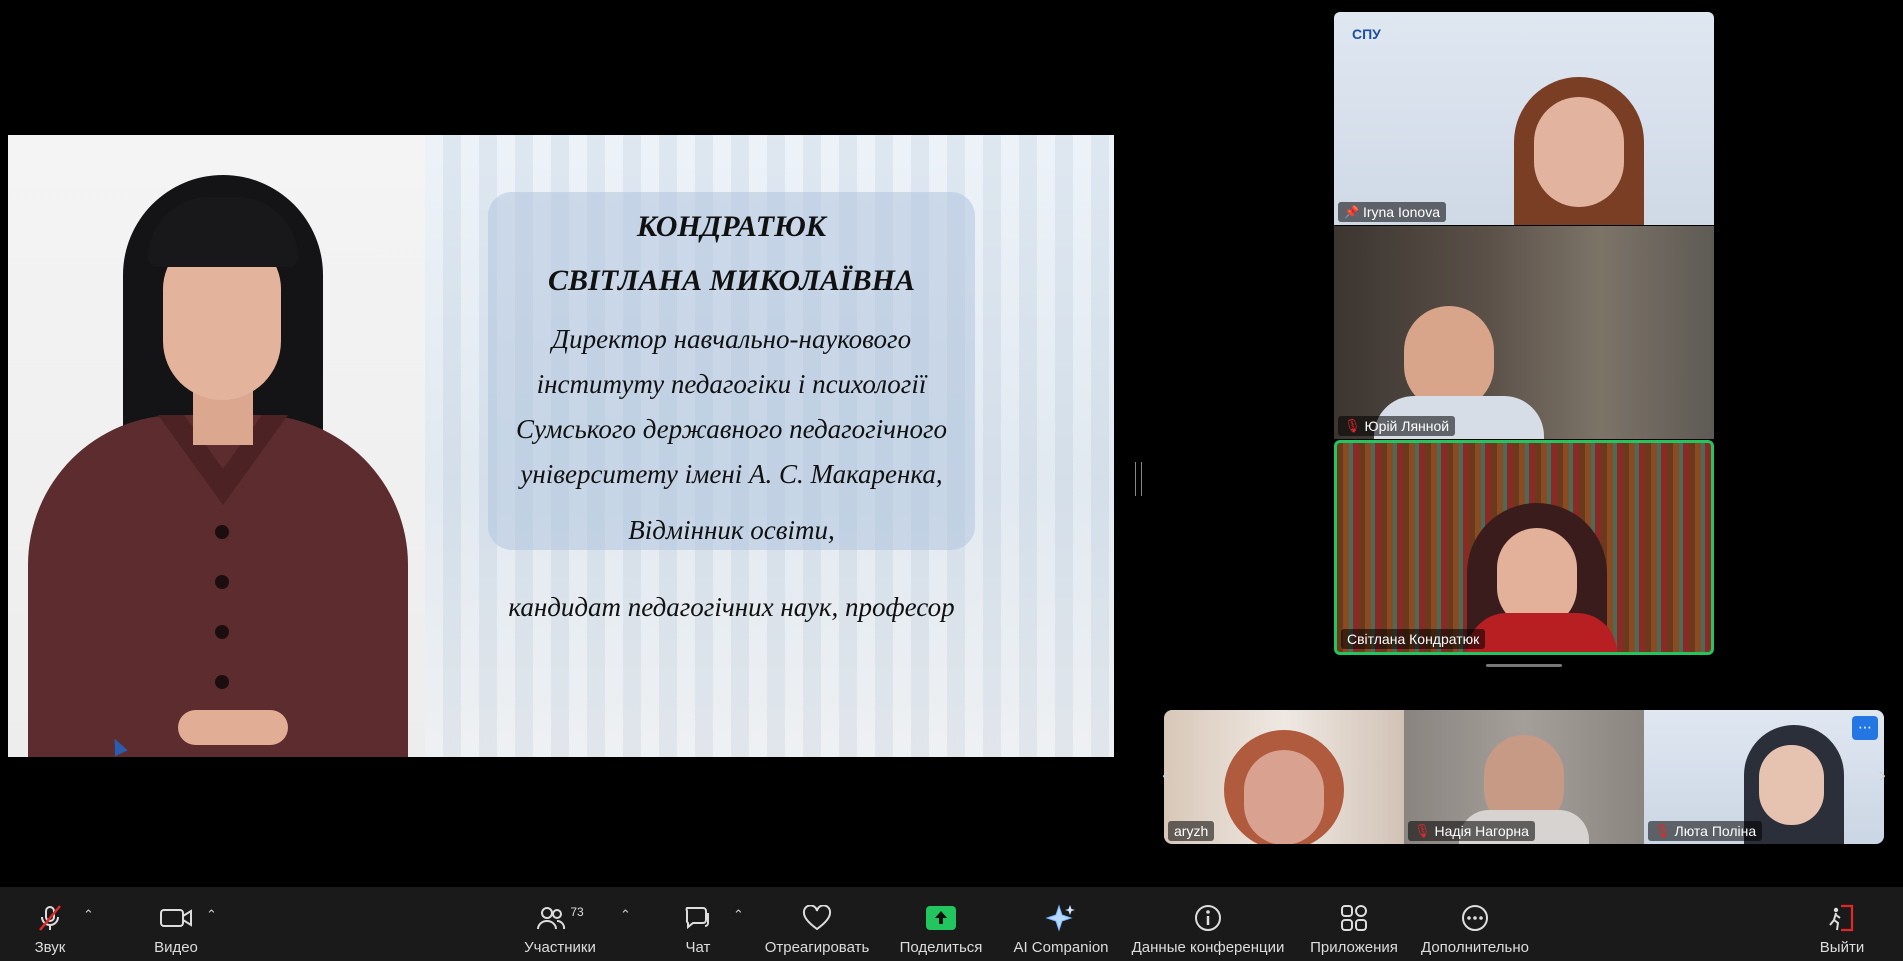 Image resolution: width=1903 pixels, height=961 pixels. What do you see at coordinates (1842, 947) in the screenshot?
I see `leave-label: Выйти` at bounding box center [1842, 947].